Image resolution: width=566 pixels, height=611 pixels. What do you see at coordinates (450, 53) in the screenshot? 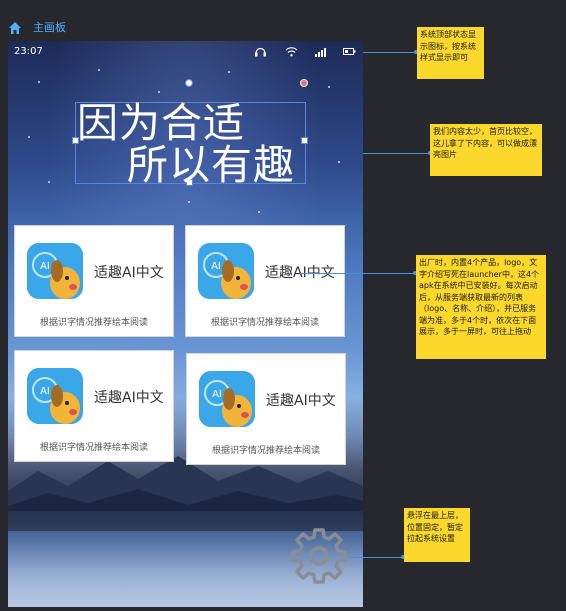
I see `annotation-note: 系统顶部状态显示图标，按系统样式显示即可` at bounding box center [450, 53].